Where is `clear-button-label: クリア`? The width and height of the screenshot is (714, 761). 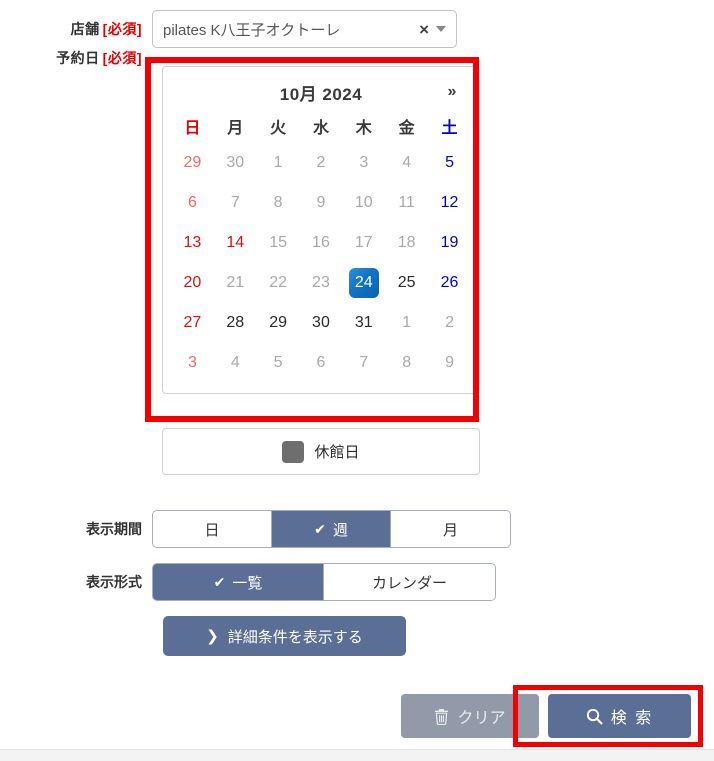
clear-button-label: クリア is located at coordinates (481, 718).